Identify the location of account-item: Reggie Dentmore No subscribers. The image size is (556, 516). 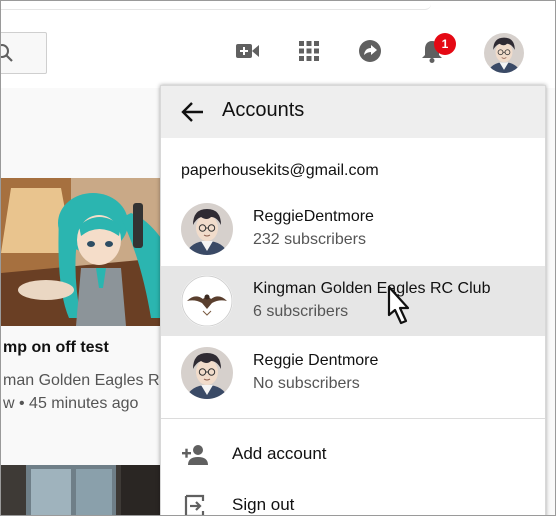
(353, 373).